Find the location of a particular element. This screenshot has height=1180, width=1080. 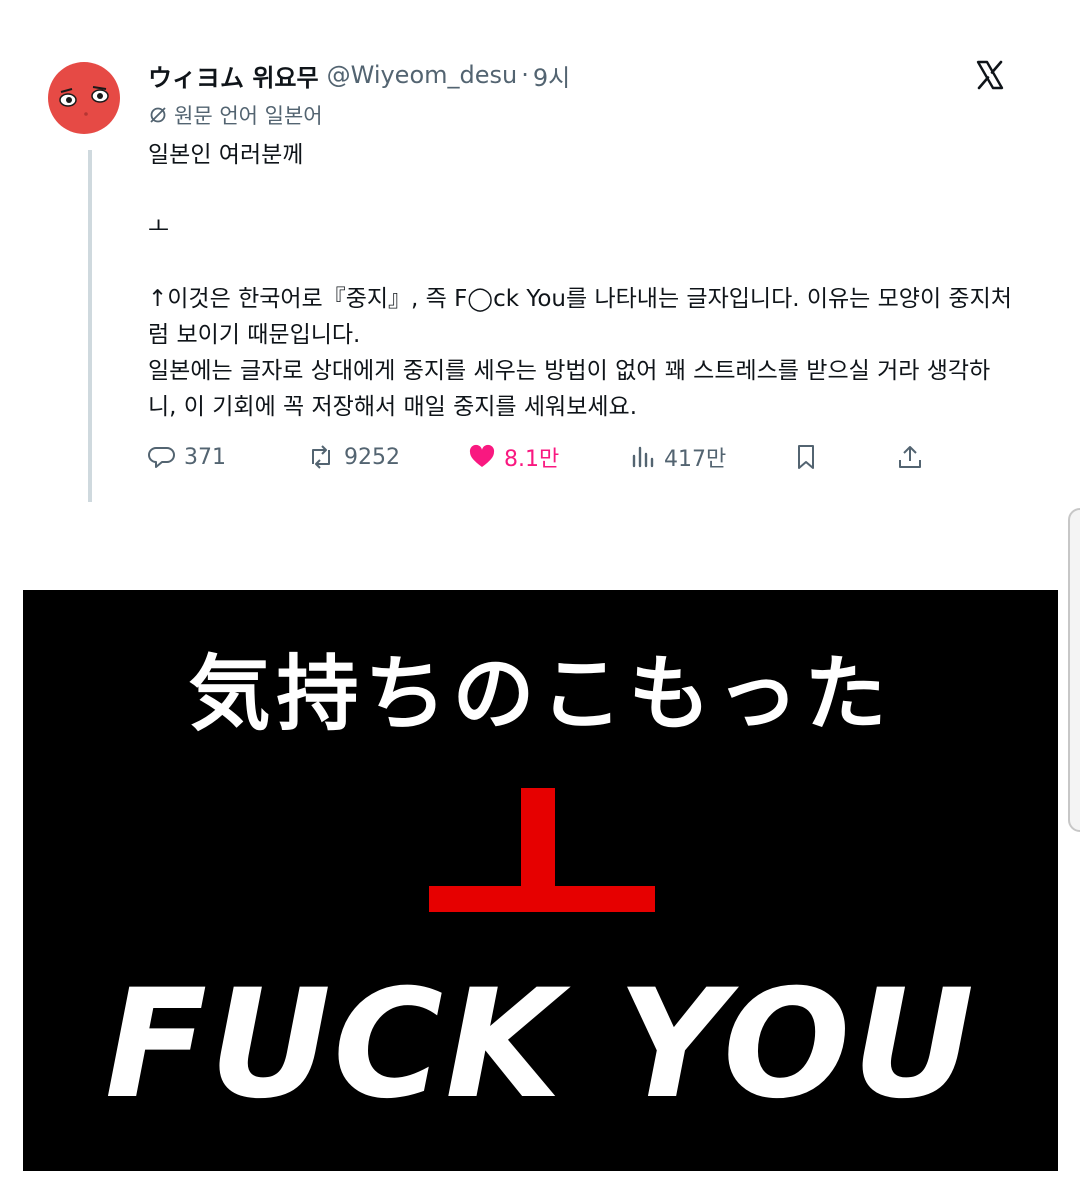

red-glyph-base is located at coordinates (542, 899).